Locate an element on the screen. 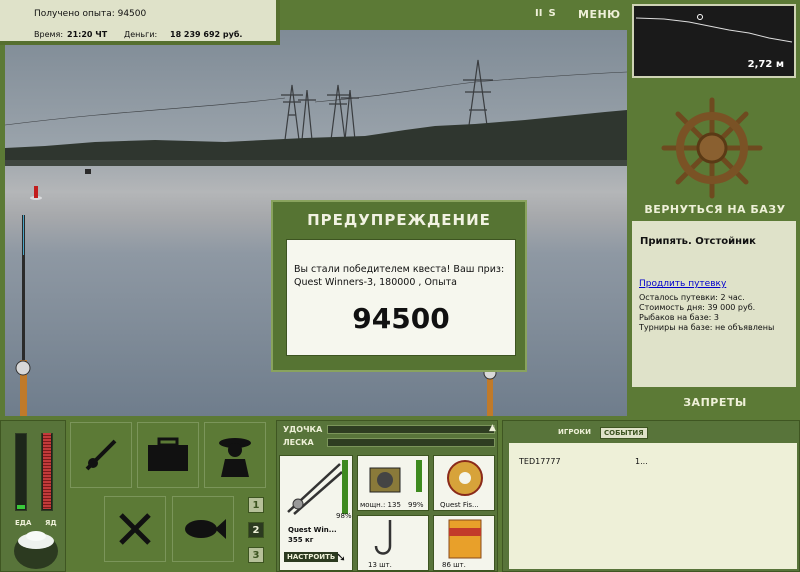  poison-label: ЯД is located at coordinates (51, 523).